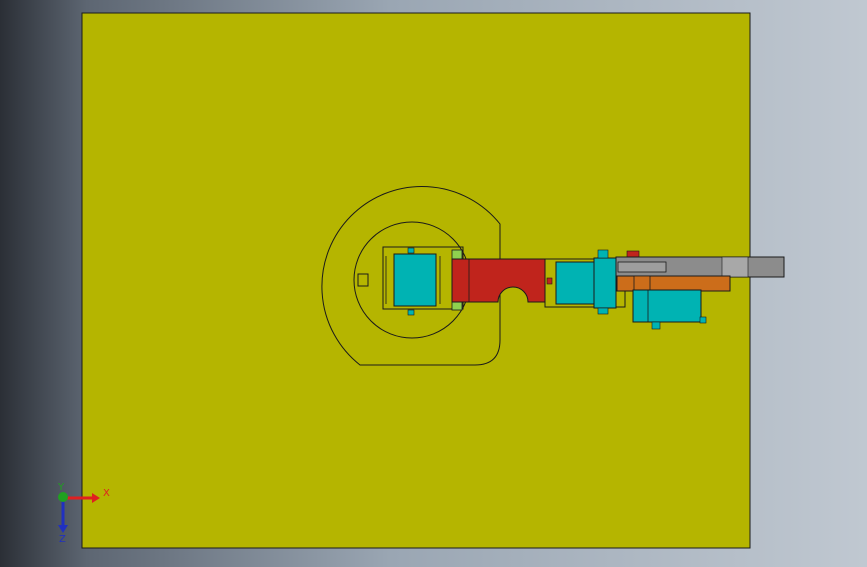 This screenshot has width=867, height=567. What do you see at coordinates (498, 280) in the screenshot?
I see `arm-link` at bounding box center [498, 280].